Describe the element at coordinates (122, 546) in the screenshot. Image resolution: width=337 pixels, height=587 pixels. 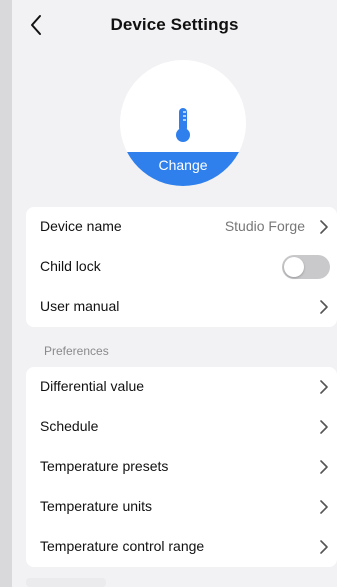
I see `temperature-control-range-label: Temperature control range` at that location.